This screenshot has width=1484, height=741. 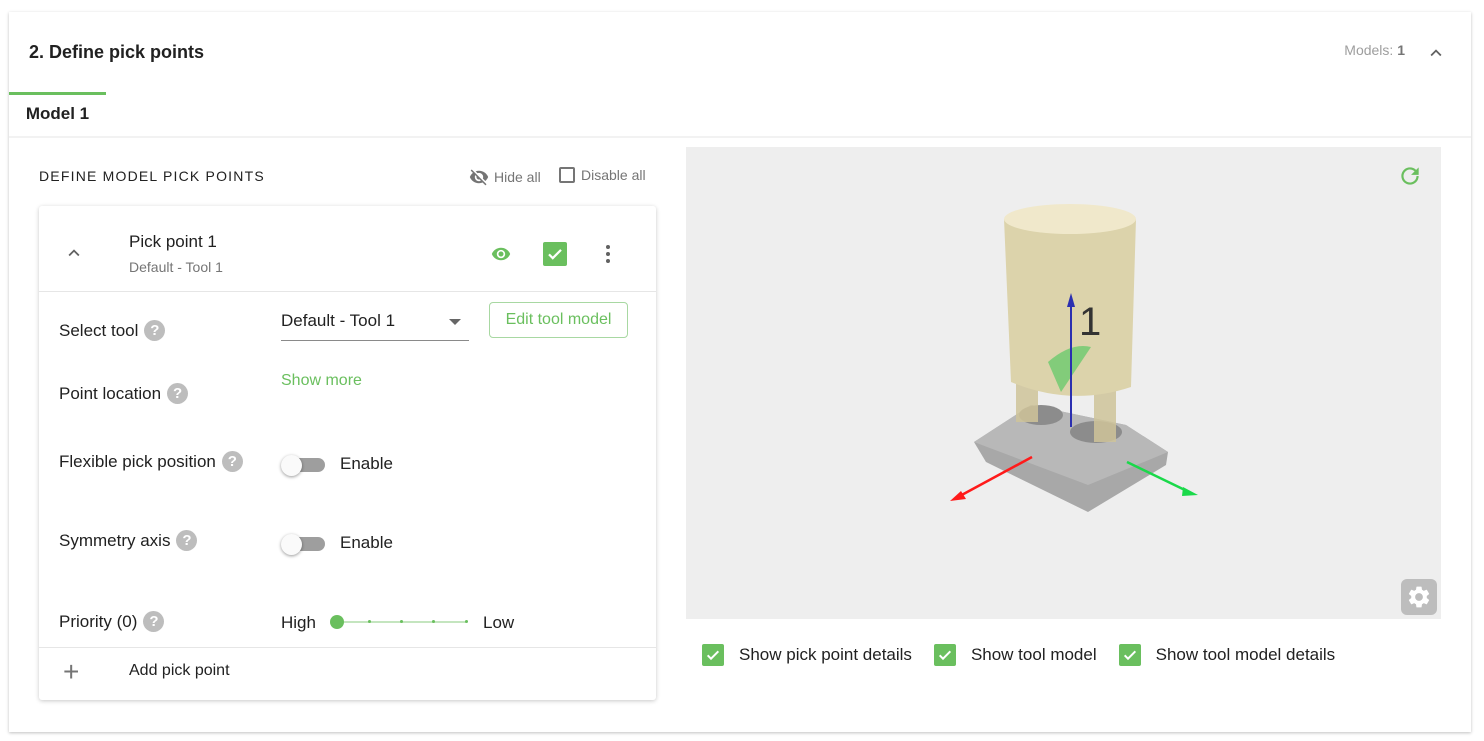 I want to click on select-tool-label: Select tool, so click(x=99, y=330).